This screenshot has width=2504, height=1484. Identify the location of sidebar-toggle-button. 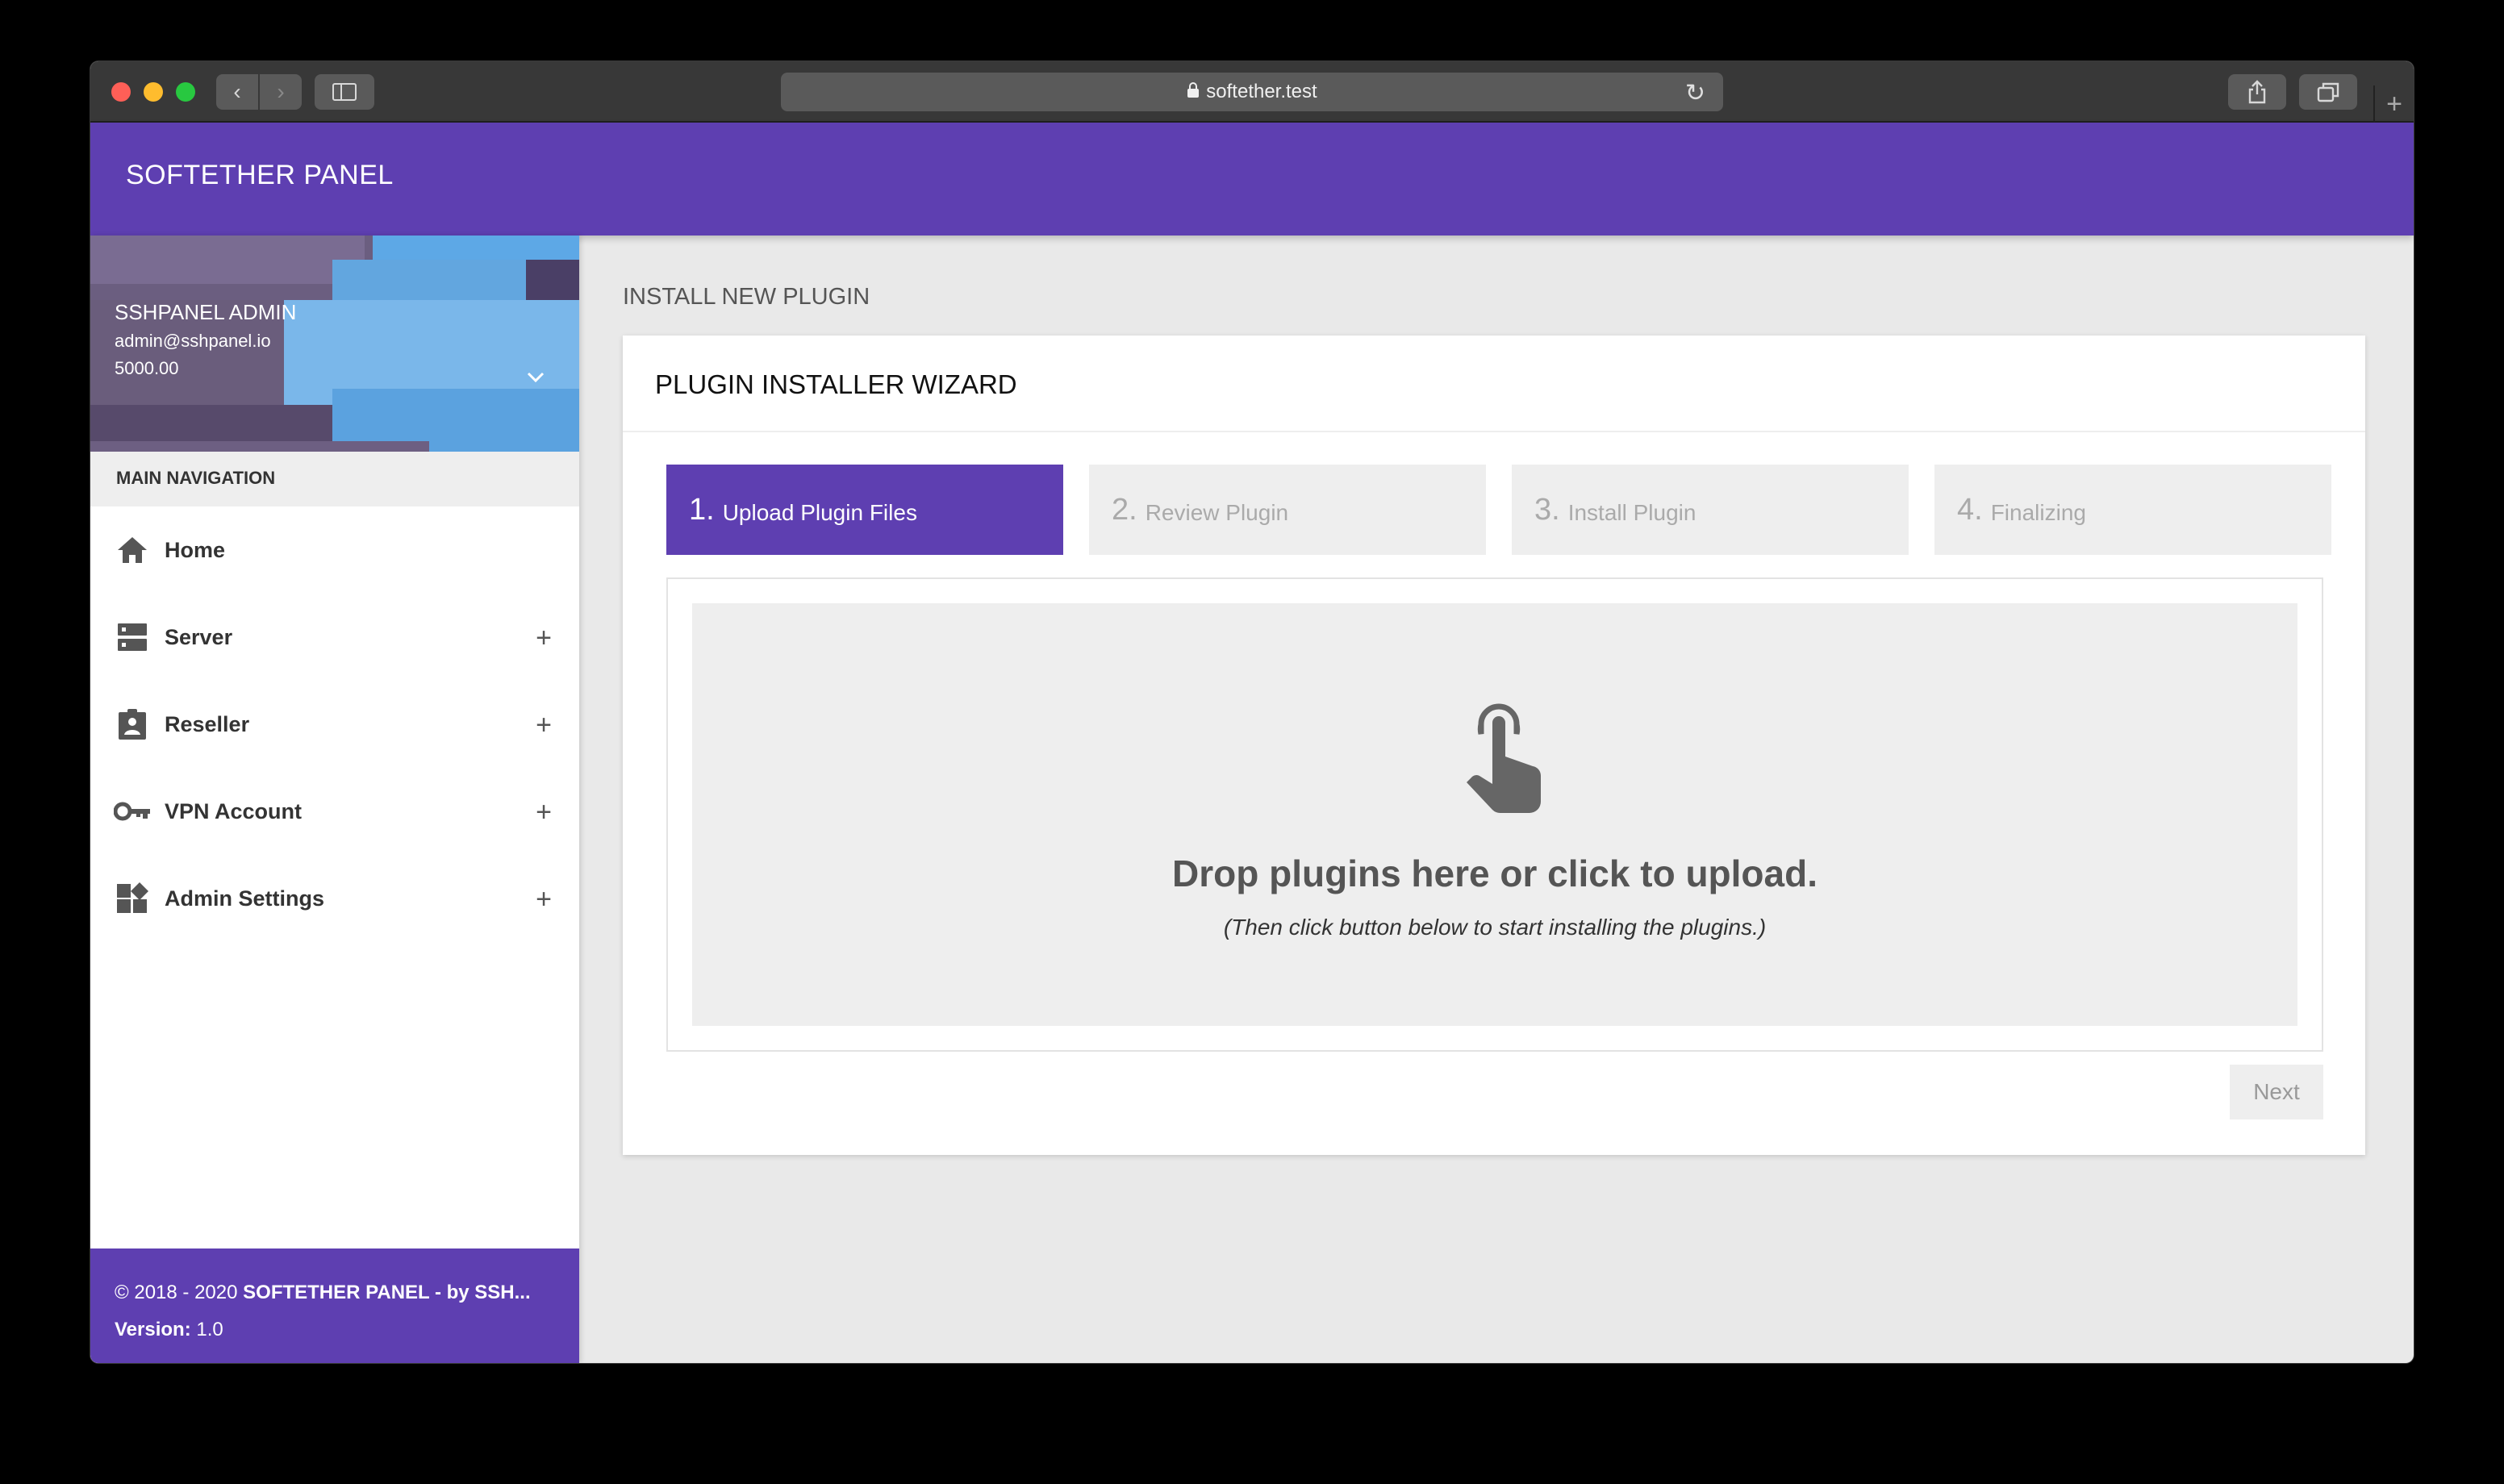
(344, 92).